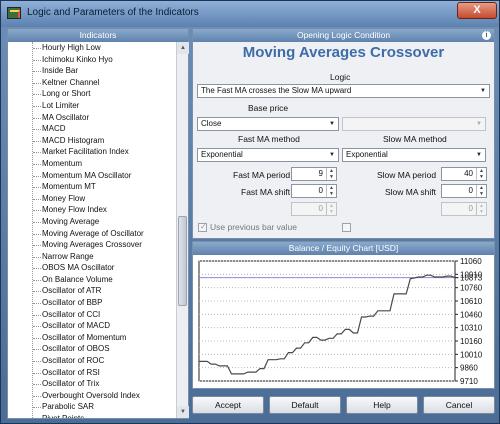 This screenshot has width=500, height=424. Describe the element at coordinates (92, 118) in the screenshot. I see `indicator-list-item: MA Oscillator` at that location.